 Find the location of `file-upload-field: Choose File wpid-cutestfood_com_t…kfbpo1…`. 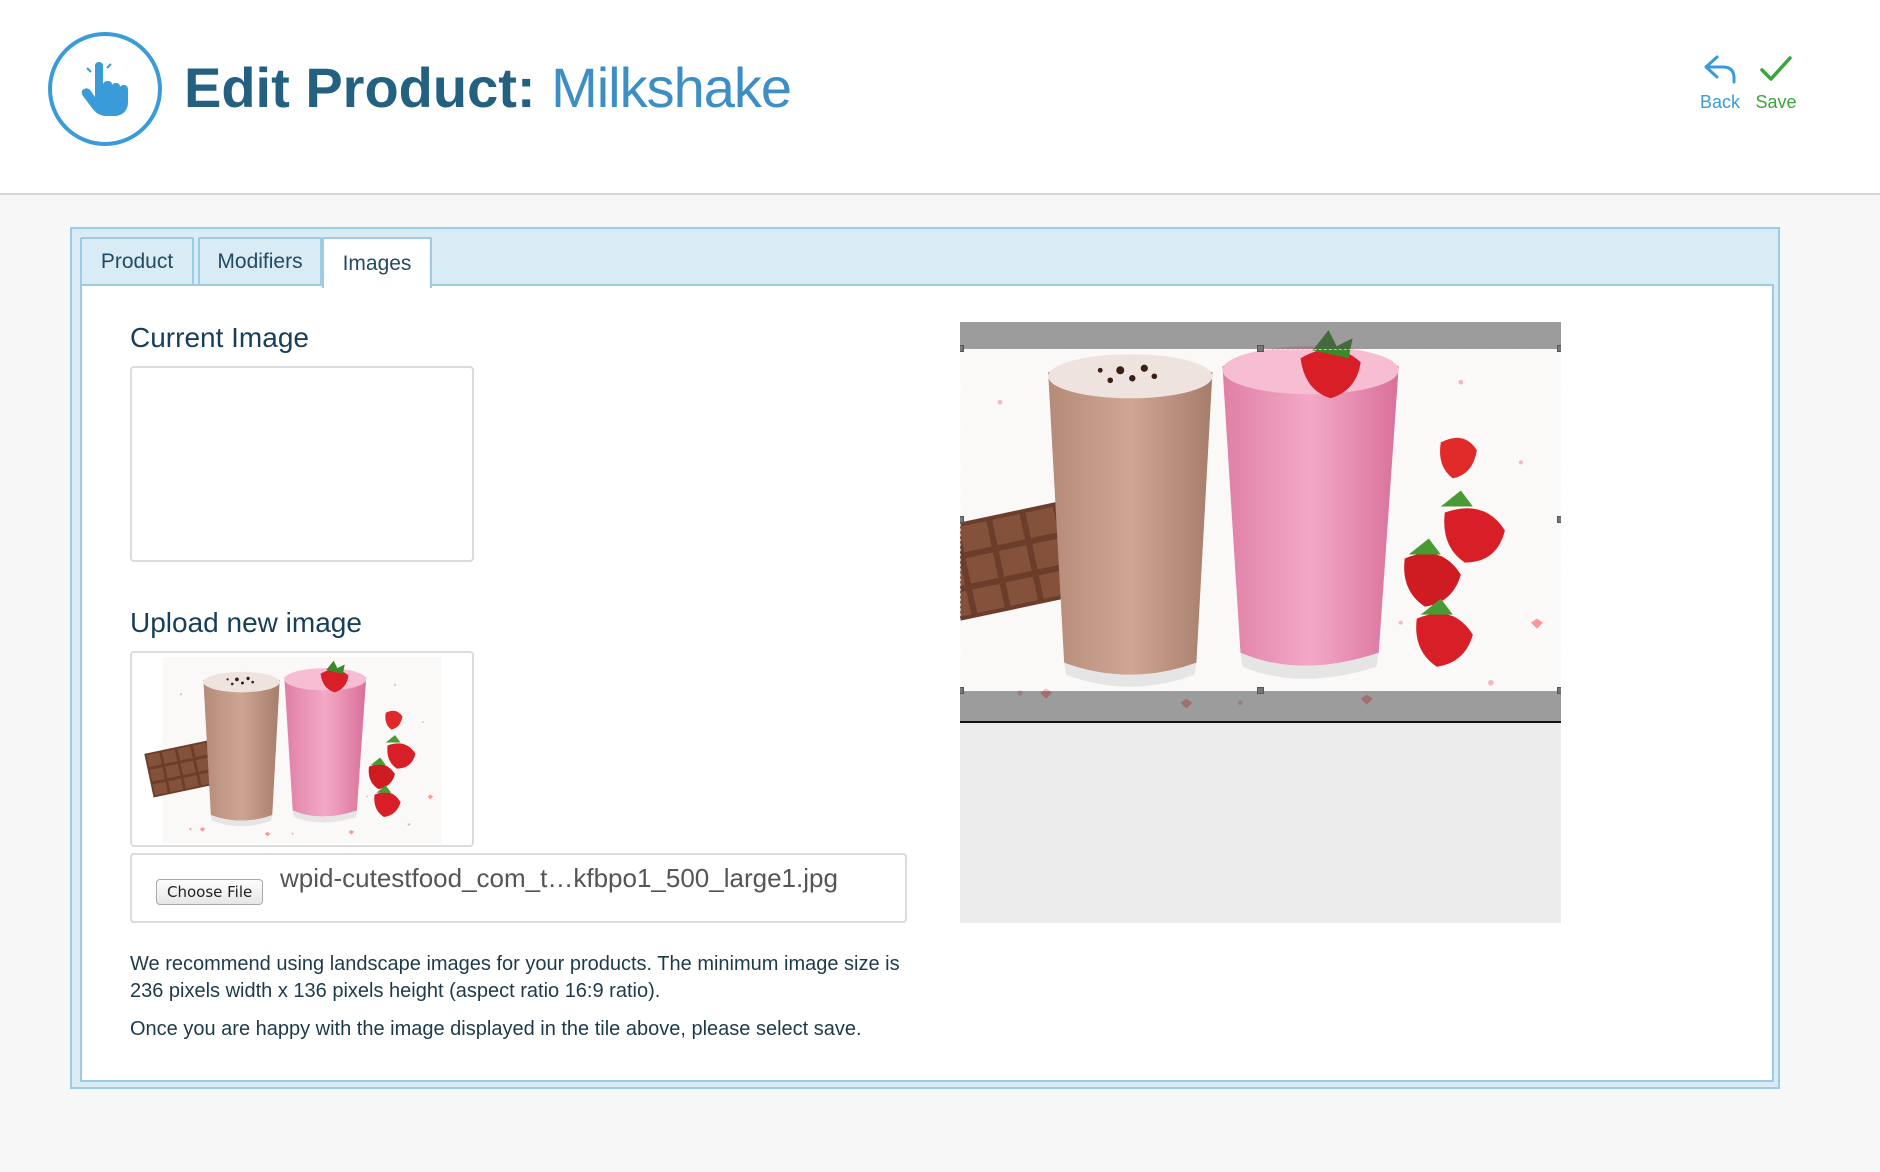

file-upload-field: Choose File wpid-cutestfood_com_t…kfbpo1… is located at coordinates (518, 888).